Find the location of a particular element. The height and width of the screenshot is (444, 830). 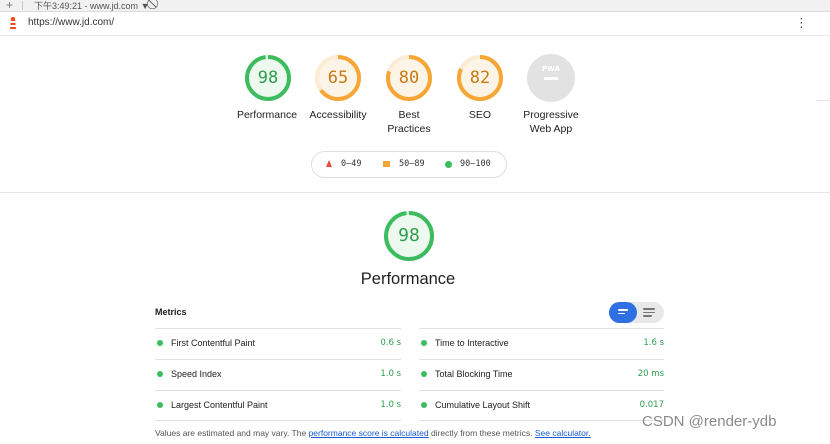

gauge-score: 82 is located at coordinates (480, 78).